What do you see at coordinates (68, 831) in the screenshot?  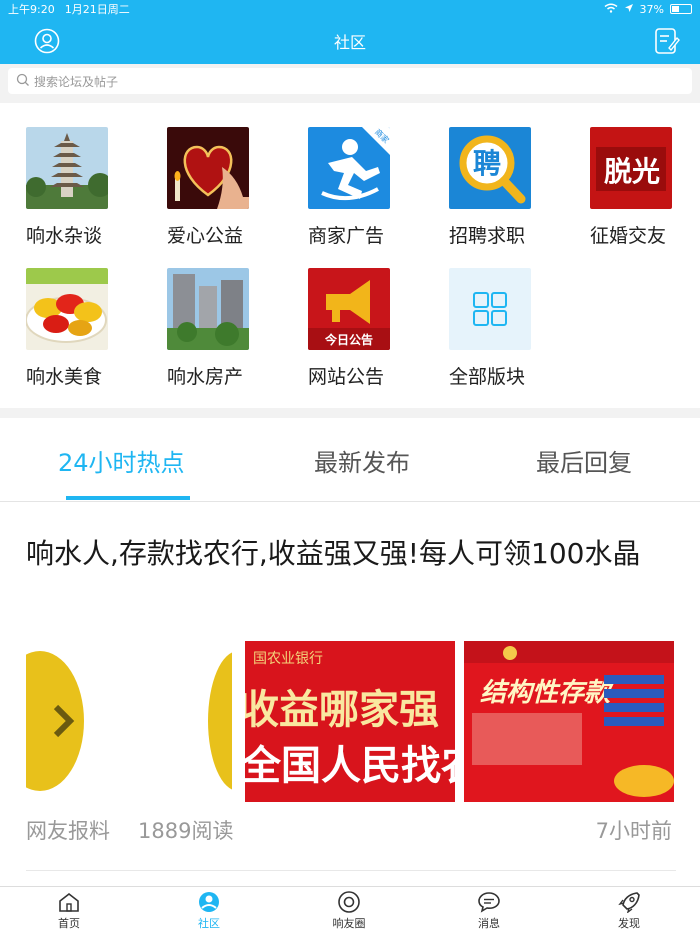 I see `post-source: 网友报料` at bounding box center [68, 831].